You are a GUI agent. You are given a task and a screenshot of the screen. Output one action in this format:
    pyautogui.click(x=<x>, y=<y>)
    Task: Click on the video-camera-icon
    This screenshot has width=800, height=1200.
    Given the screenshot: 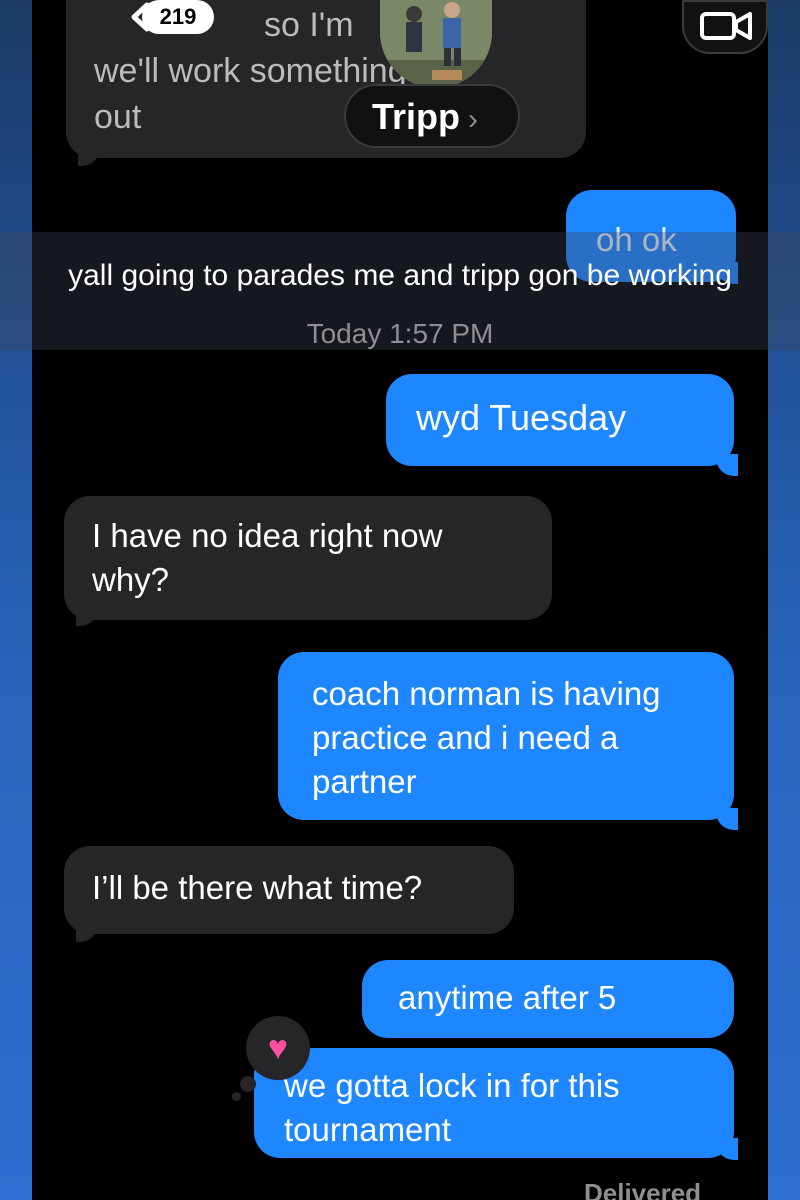 What is the action you would take?
    pyautogui.click(x=726, y=26)
    